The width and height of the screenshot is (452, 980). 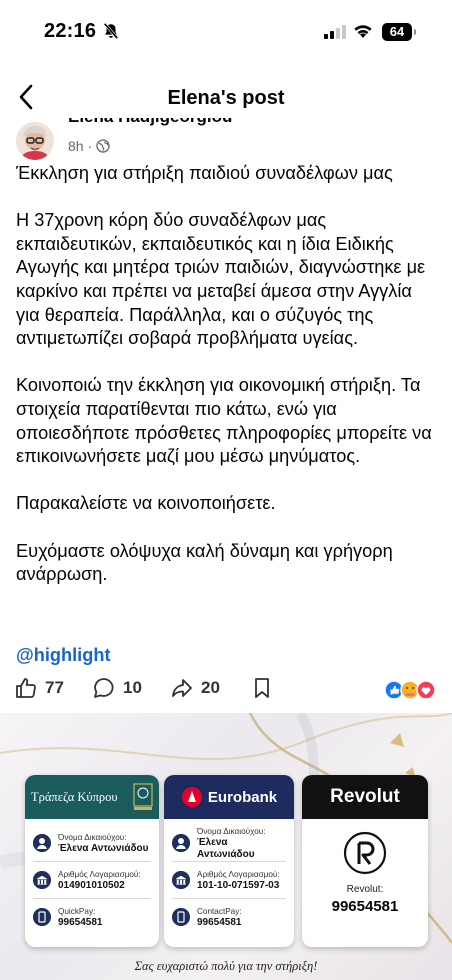 I want to click on love-reaction-icon, so click(x=426, y=690).